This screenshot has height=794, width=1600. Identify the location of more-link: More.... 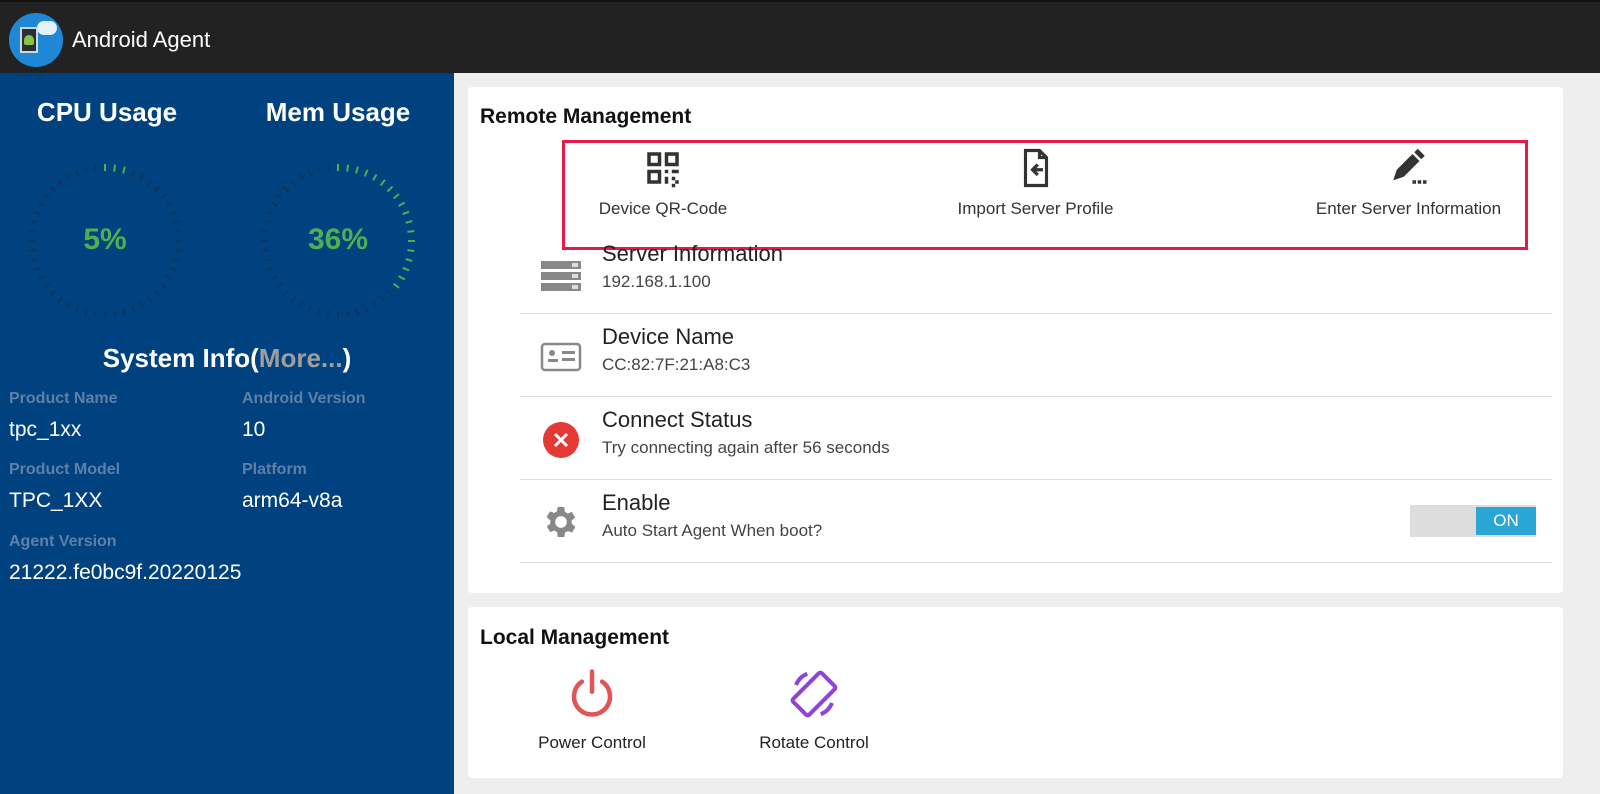
(301, 358).